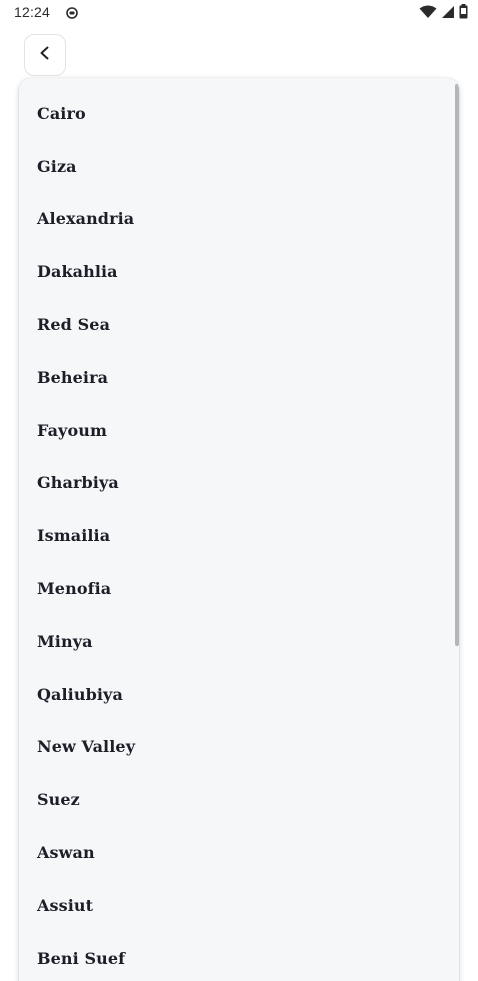 This screenshot has height=981, width=478. Describe the element at coordinates (239, 166) in the screenshot. I see `option-item: Giza` at that location.